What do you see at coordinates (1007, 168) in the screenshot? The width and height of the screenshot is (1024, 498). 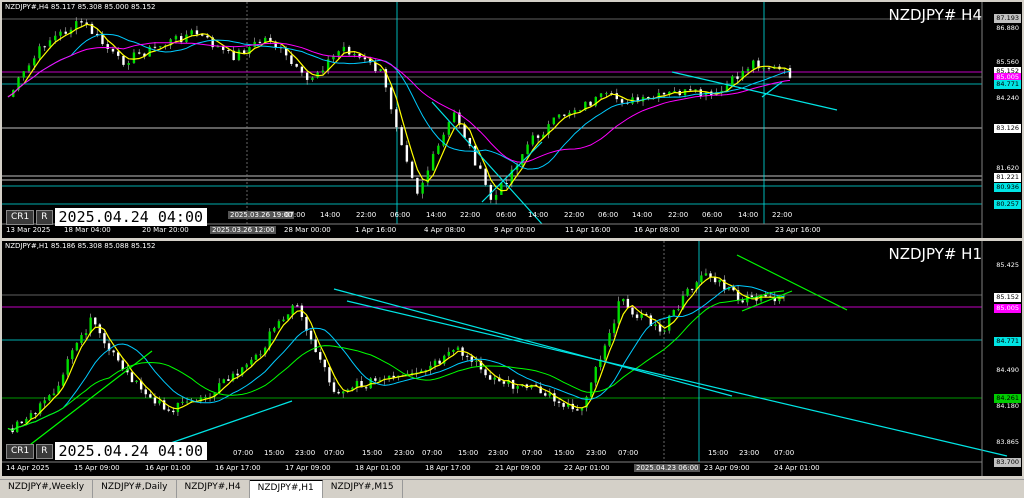 I see `price-label: 81.620` at bounding box center [1007, 168].